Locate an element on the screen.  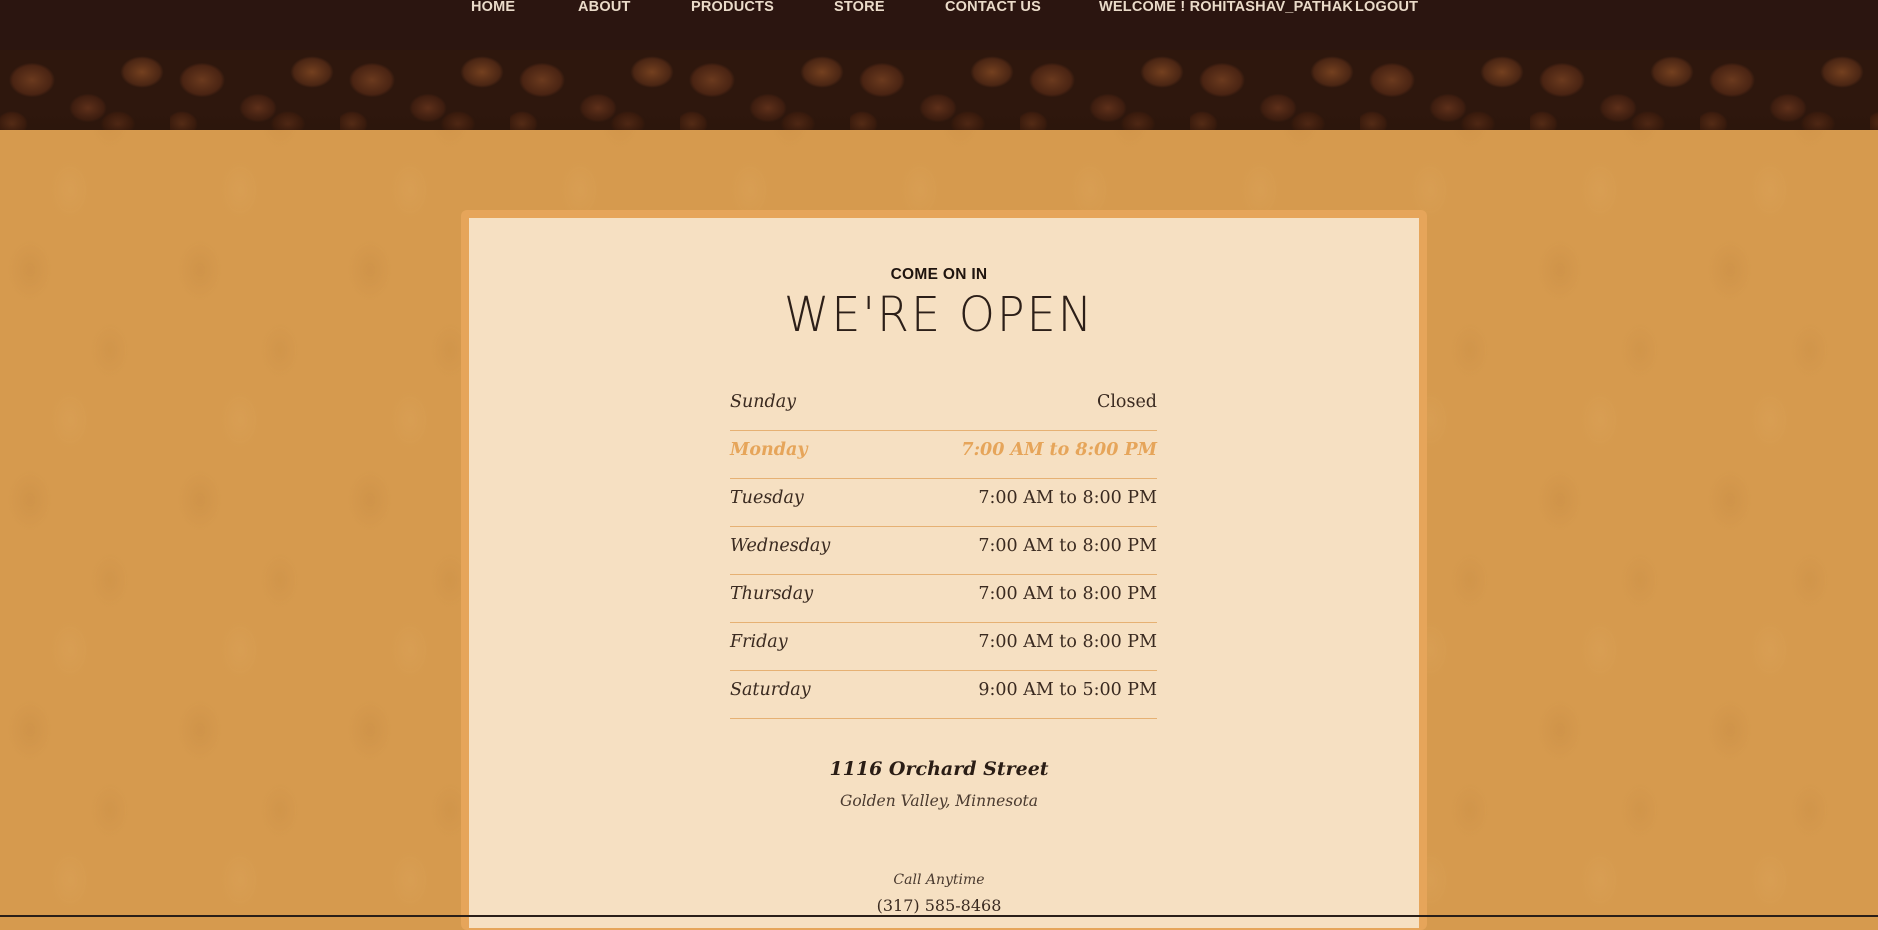
hours-row-monday: Monday 7:00 AM to 8:00 PM is located at coordinates (943, 455).